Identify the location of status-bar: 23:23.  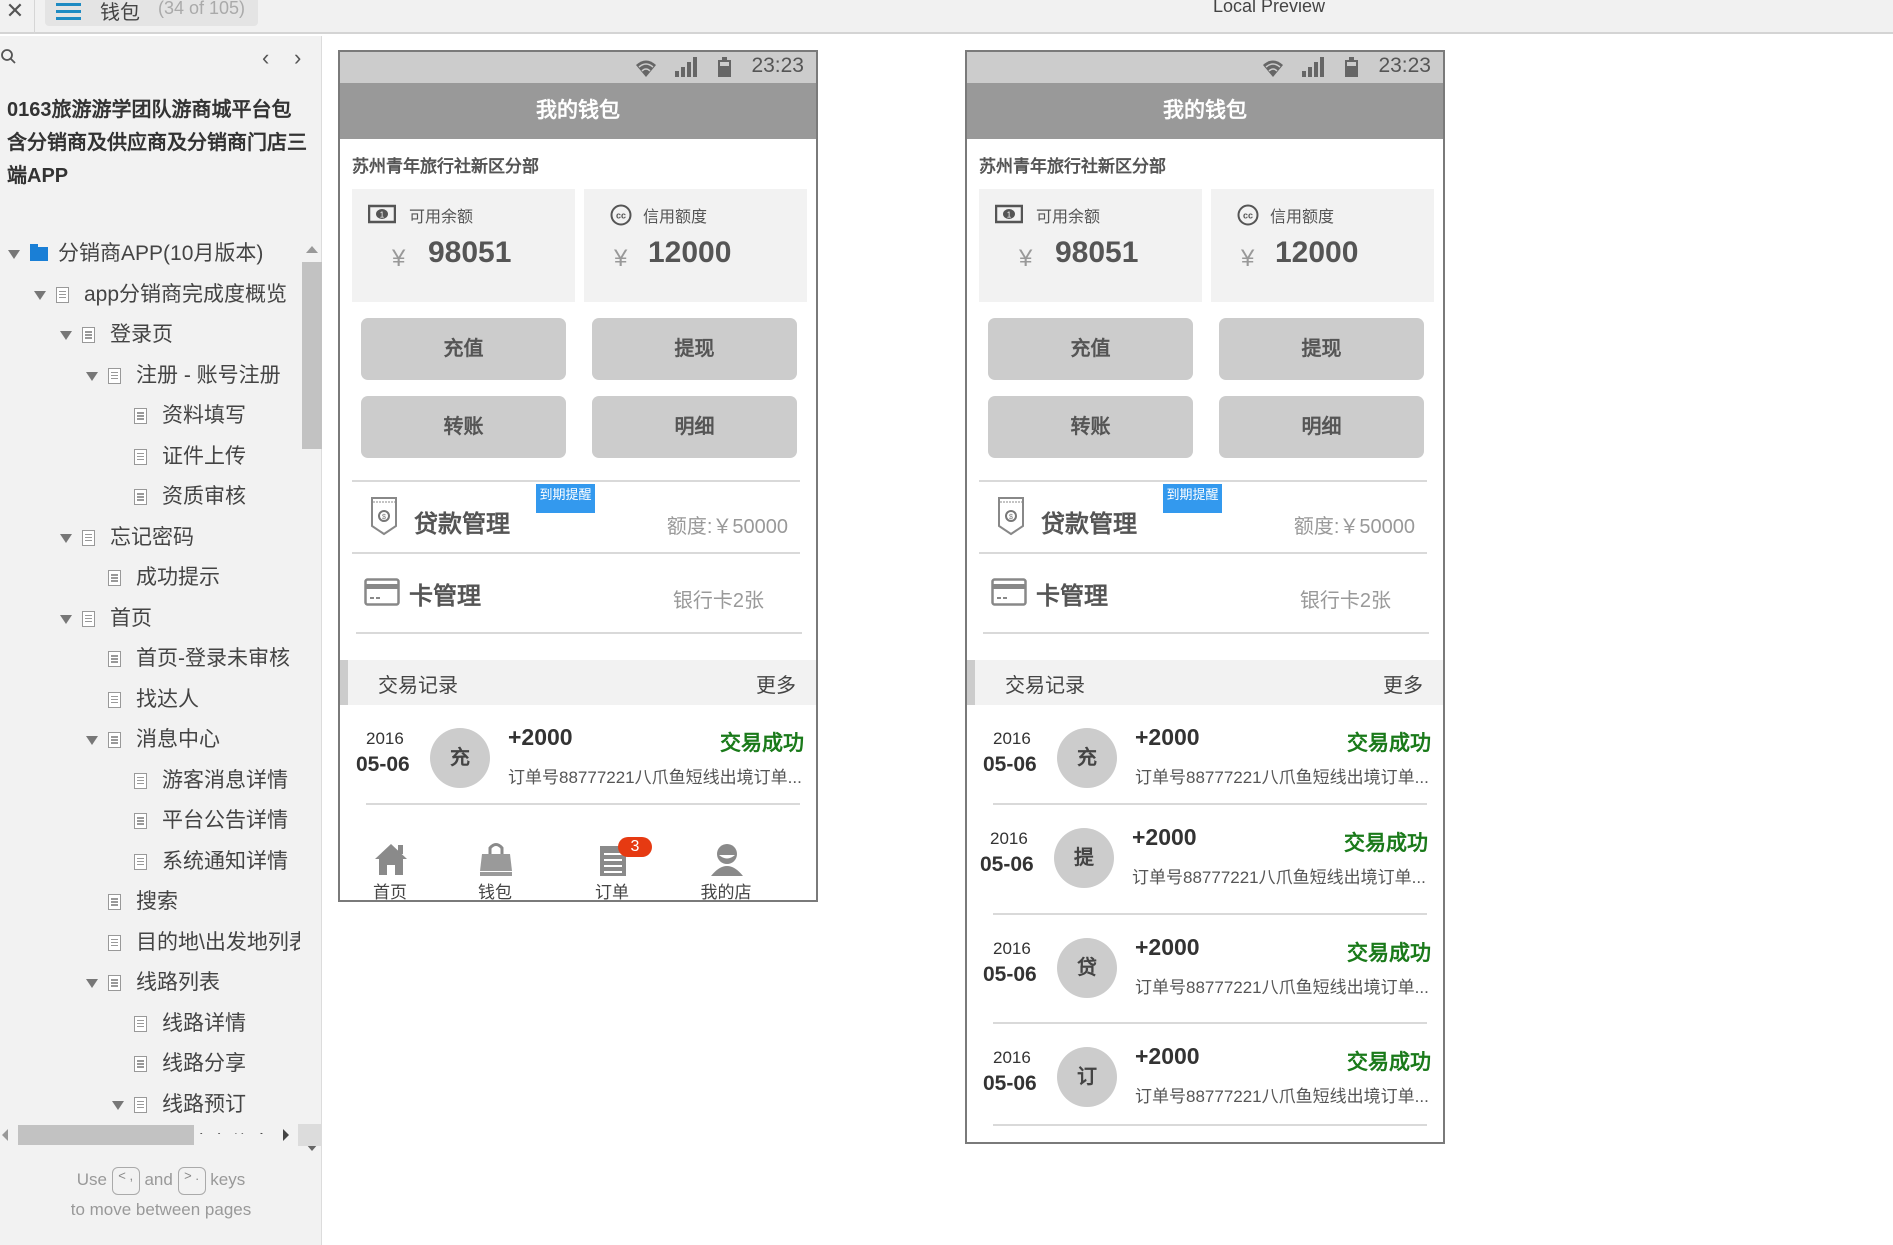
(578, 67).